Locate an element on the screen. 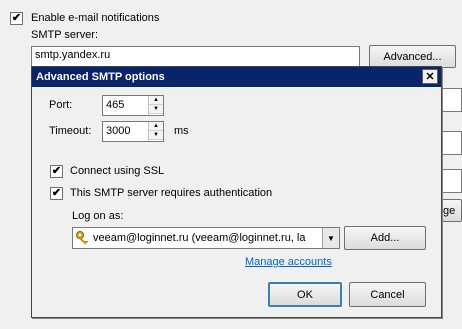  smtp-server-label: SMTP server: is located at coordinates (65, 35).